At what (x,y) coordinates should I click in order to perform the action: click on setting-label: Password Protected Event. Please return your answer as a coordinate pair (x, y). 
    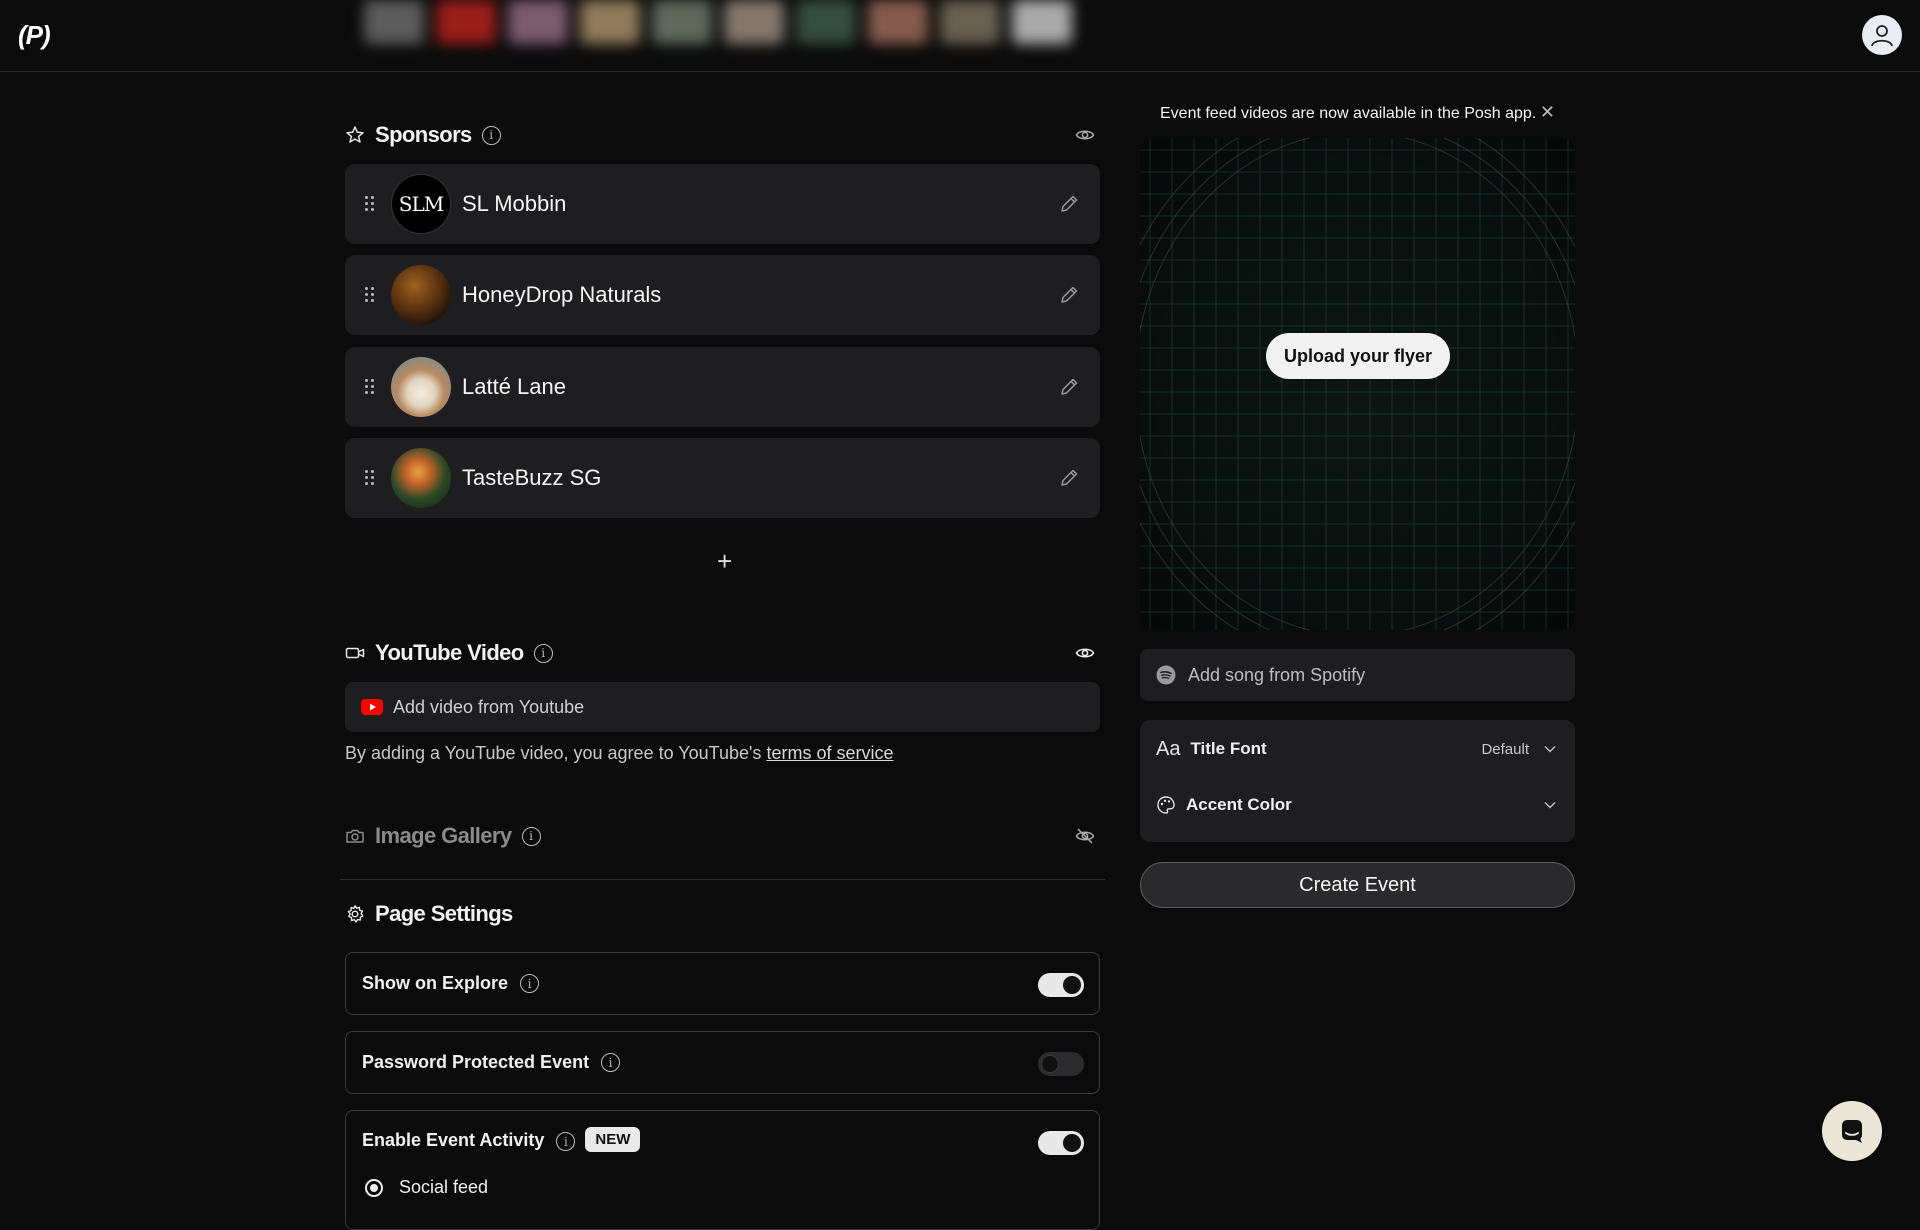
    Looking at the image, I should click on (476, 1062).